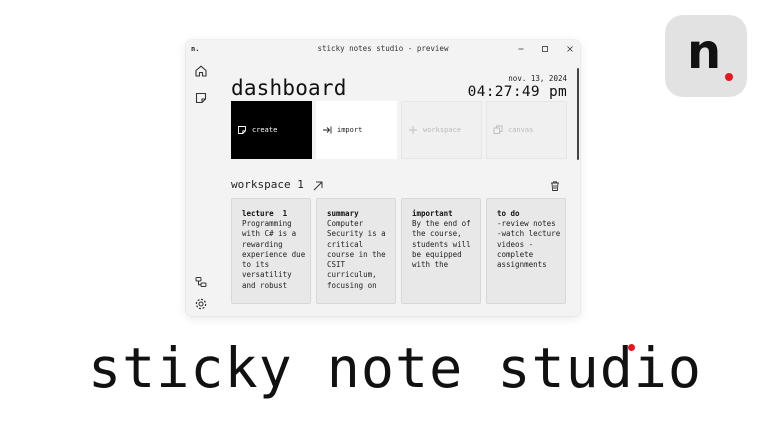 This screenshot has height=432, width=768. Describe the element at coordinates (265, 213) in the screenshot. I see `note-title: lecture 1` at that location.